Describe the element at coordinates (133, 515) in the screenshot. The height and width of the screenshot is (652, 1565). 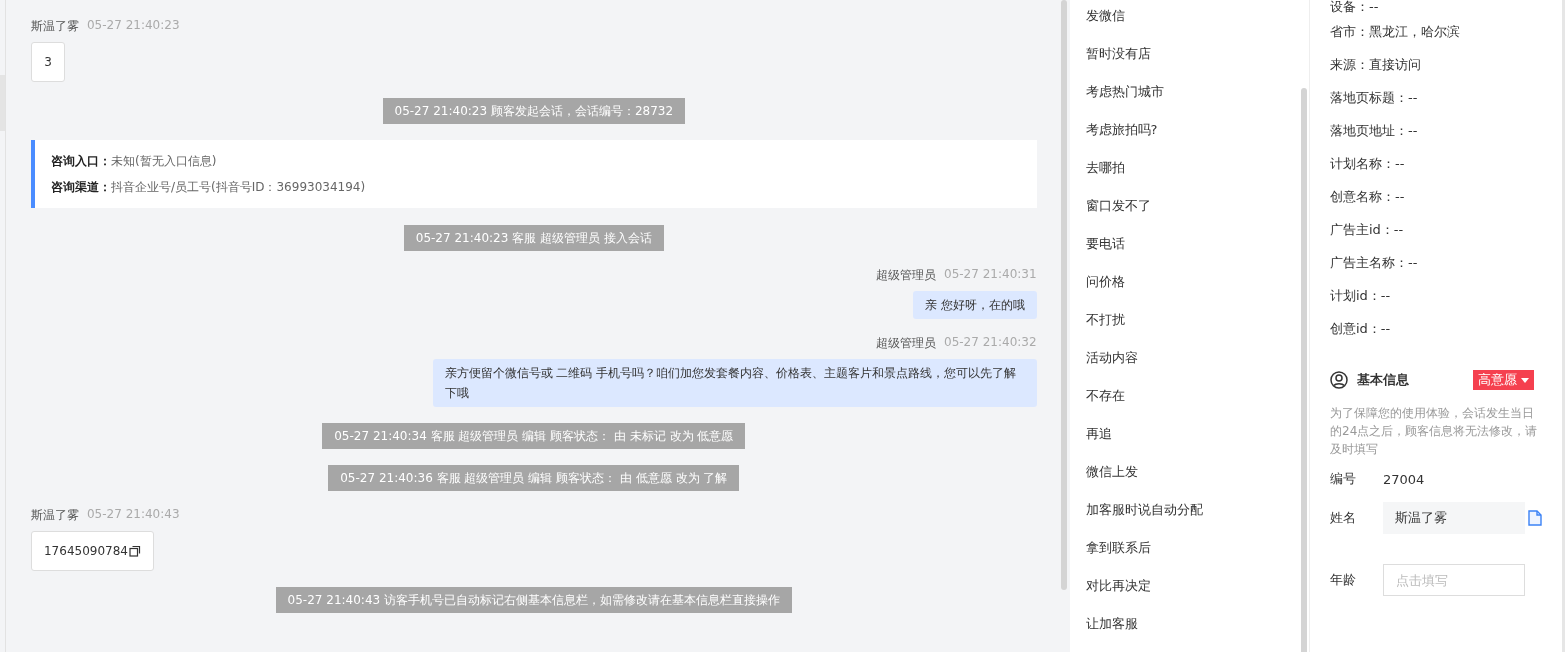
I see `message-time: 05-27 21:40:43` at that location.